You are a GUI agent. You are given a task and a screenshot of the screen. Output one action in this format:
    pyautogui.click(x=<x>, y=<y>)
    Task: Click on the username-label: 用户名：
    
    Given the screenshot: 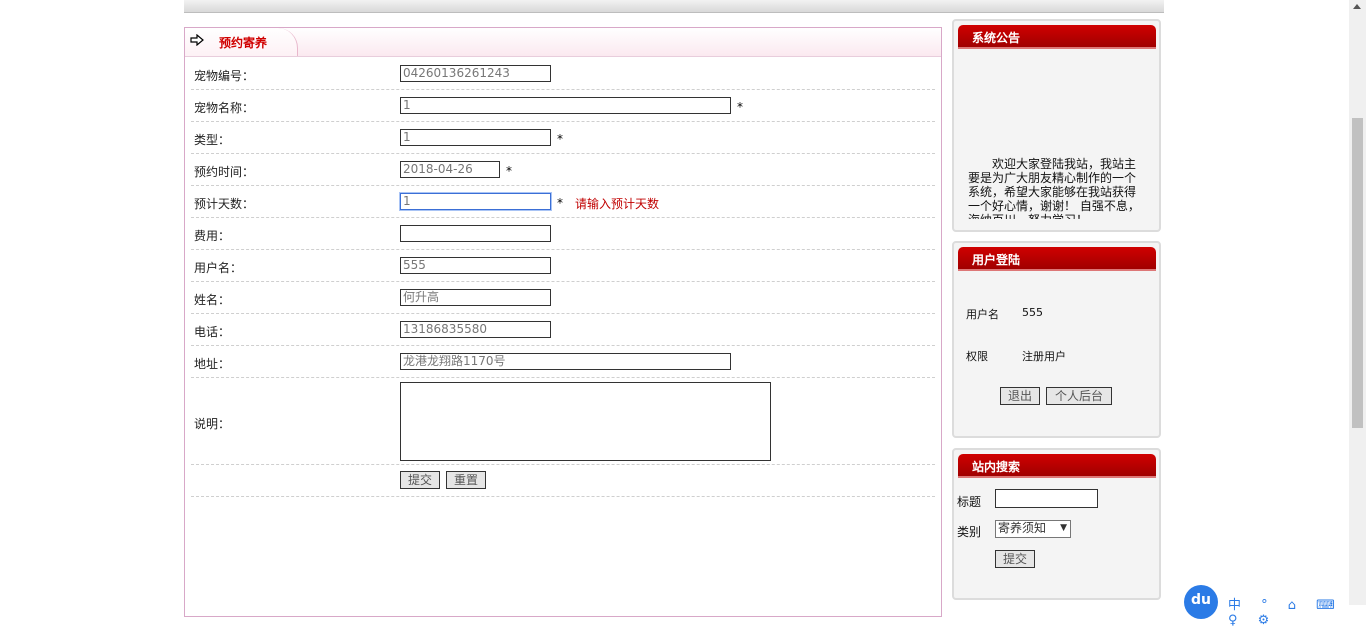 What is the action you would take?
    pyautogui.click(x=218, y=268)
    